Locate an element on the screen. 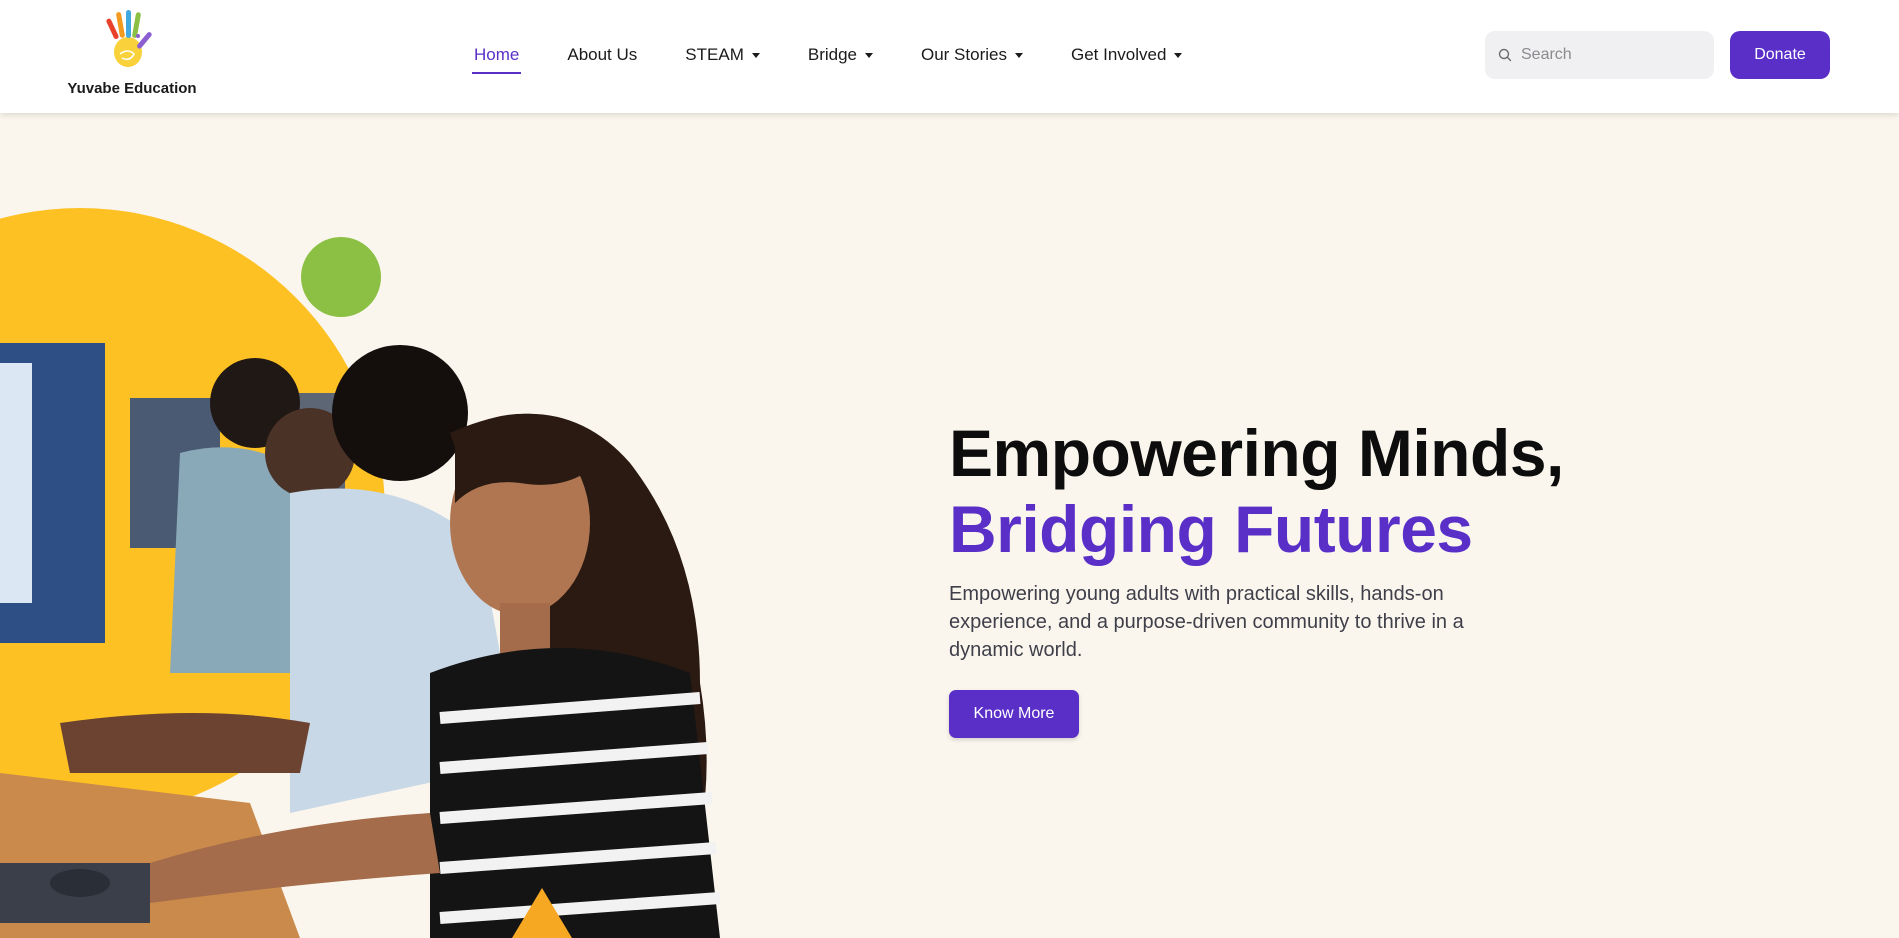 The image size is (1899, 938). nav-item-label: About Us is located at coordinates (602, 54).